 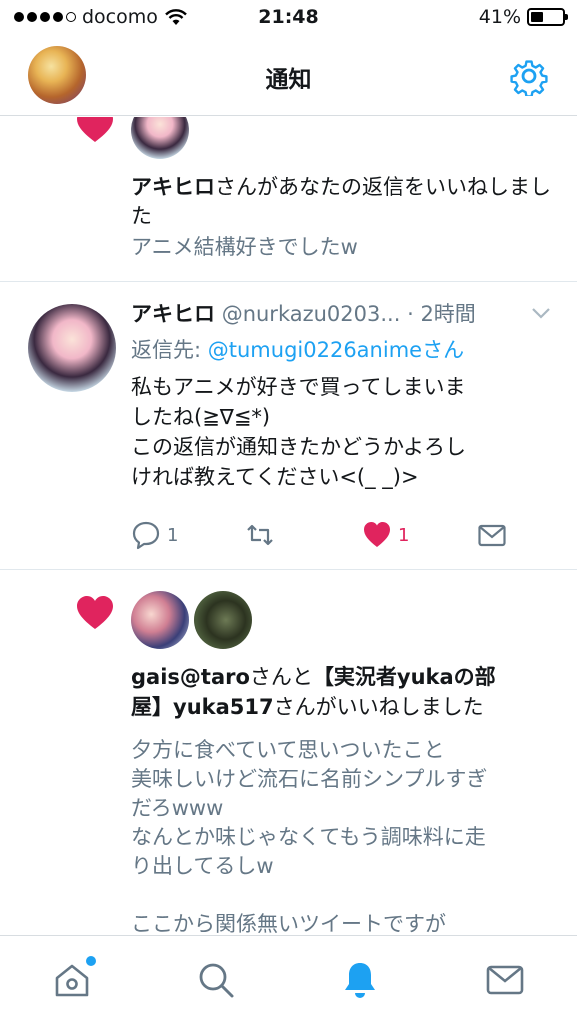 What do you see at coordinates (298, 447) in the screenshot?
I see `tweet-line: この返信が通知きたかどうかよろし` at bounding box center [298, 447].